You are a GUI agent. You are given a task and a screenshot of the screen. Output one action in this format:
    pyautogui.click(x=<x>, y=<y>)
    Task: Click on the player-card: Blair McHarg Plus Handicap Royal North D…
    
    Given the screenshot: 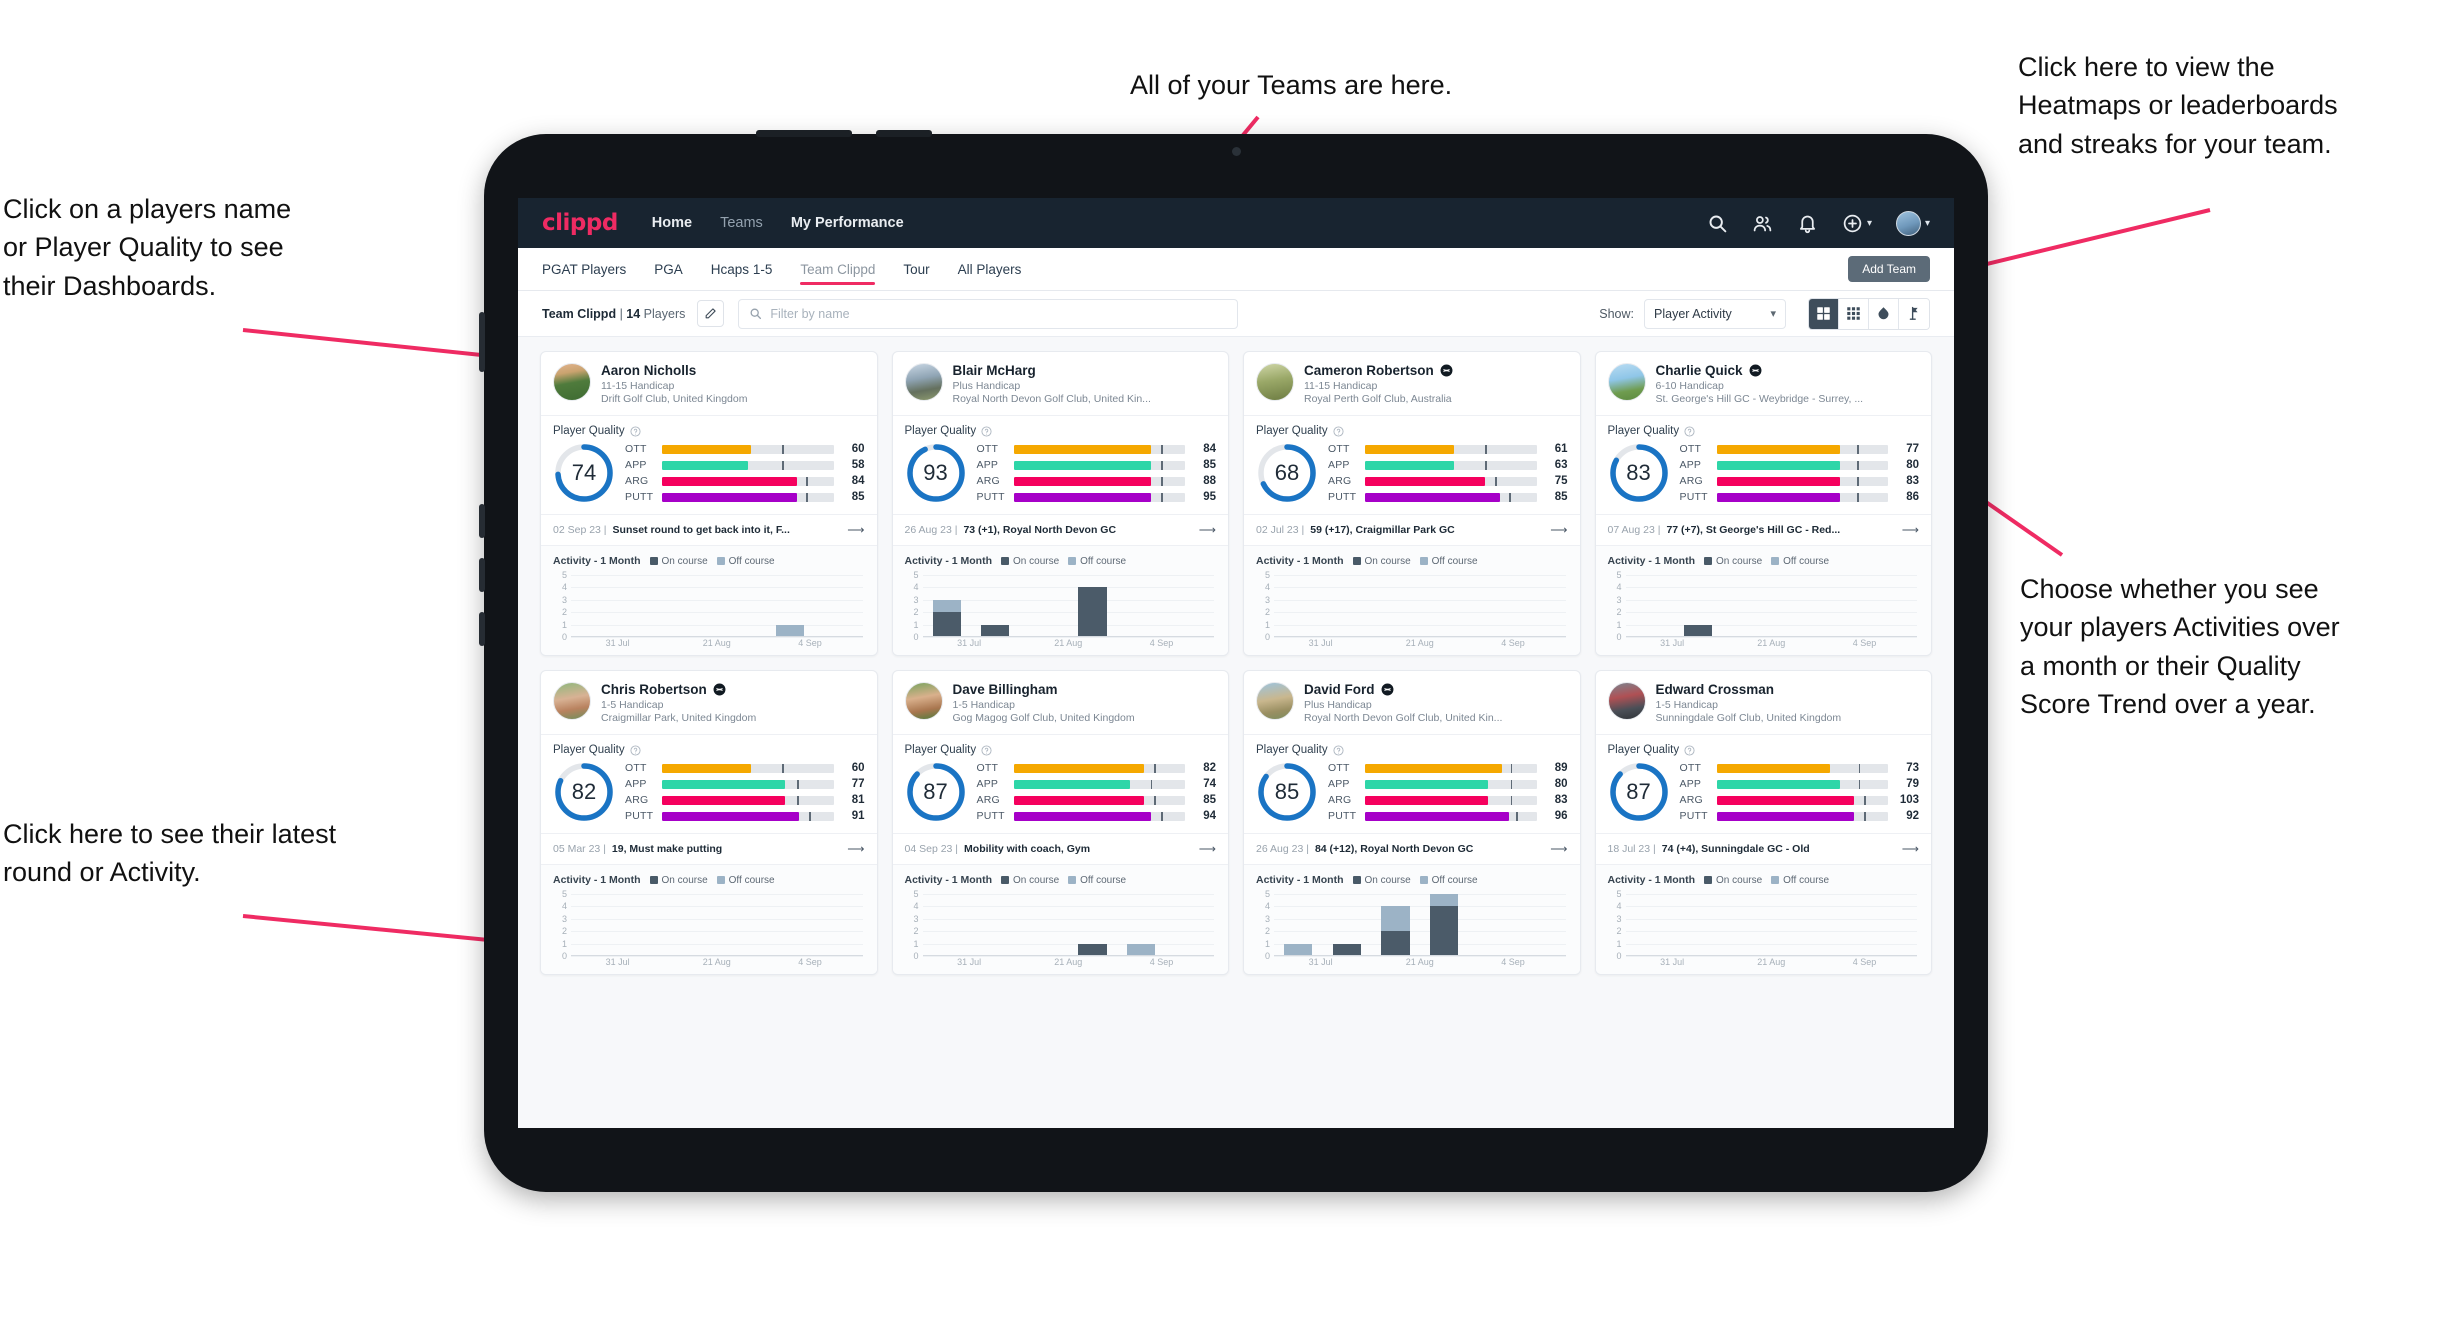 What is the action you would take?
    pyautogui.click(x=1060, y=503)
    